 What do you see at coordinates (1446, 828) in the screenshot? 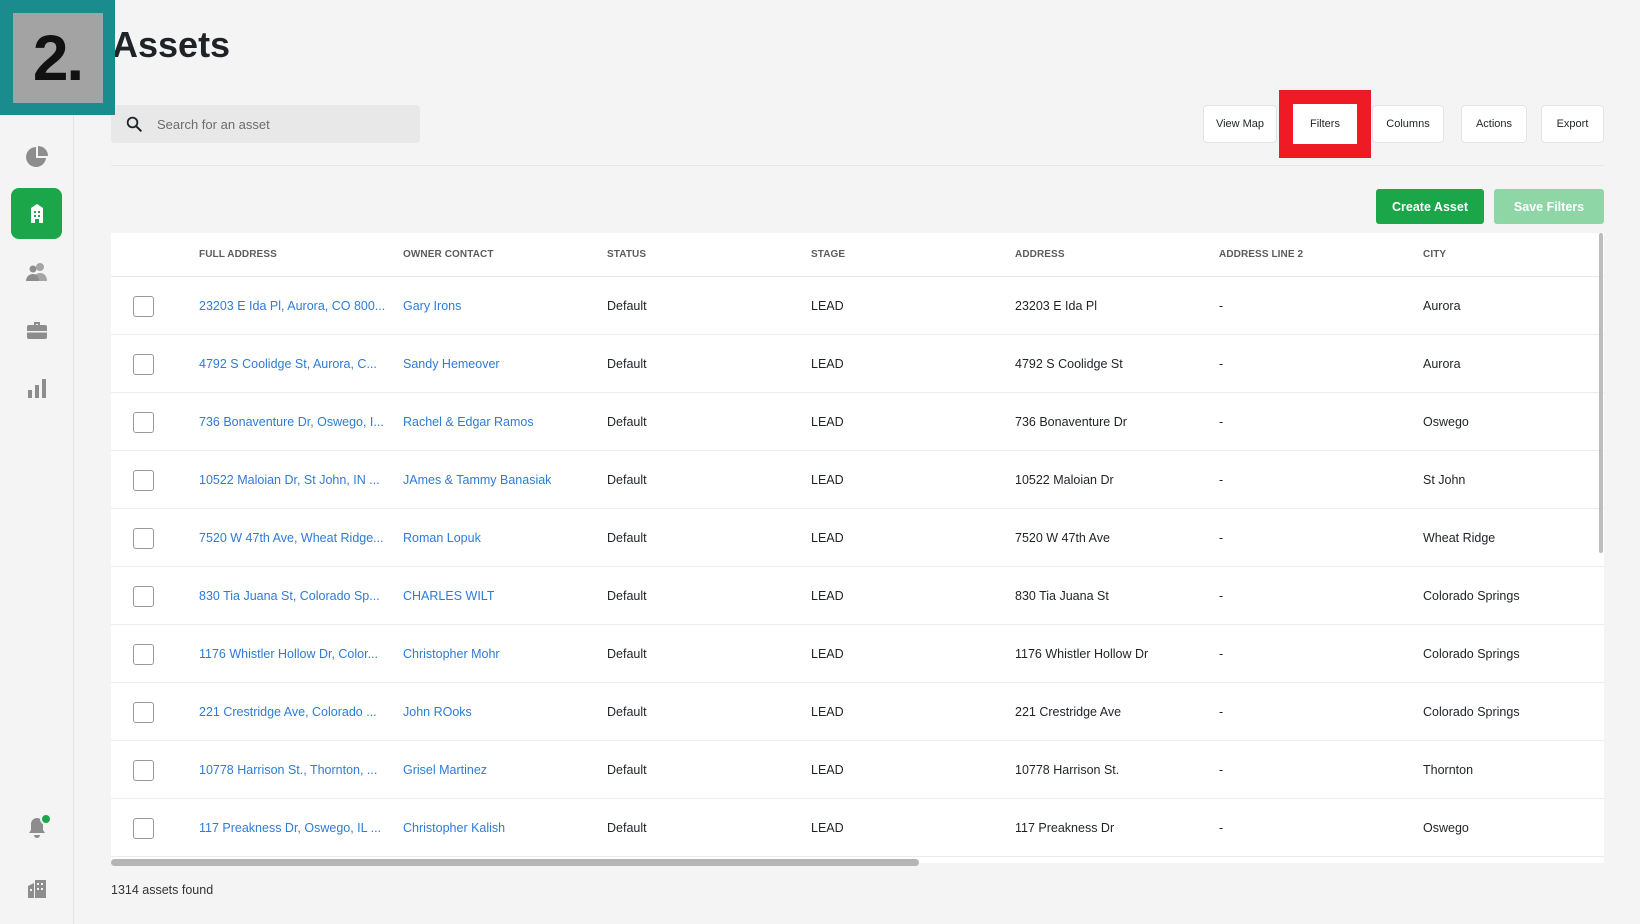
I see `city-cell: Oswego` at bounding box center [1446, 828].